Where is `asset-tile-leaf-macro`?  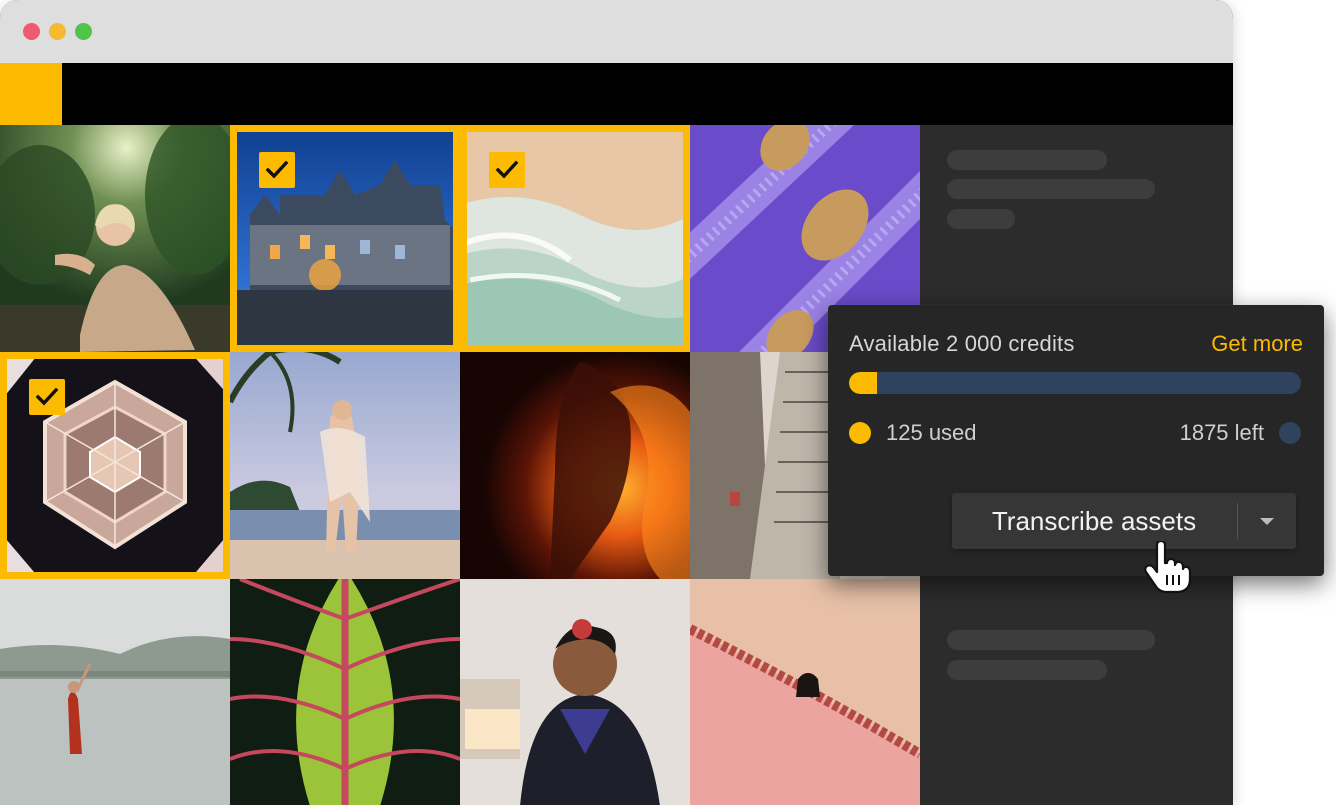 asset-tile-leaf-macro is located at coordinates (345, 692).